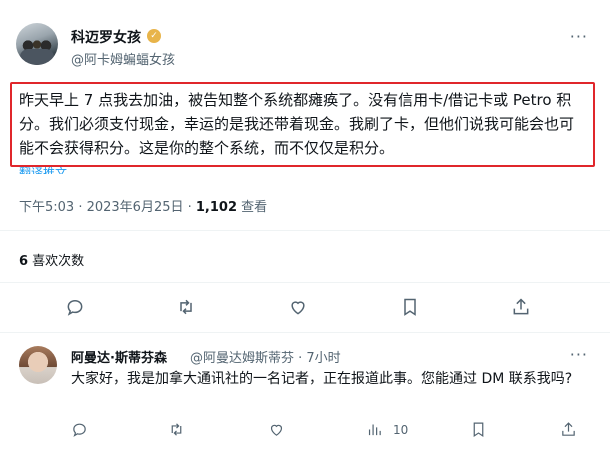 The width and height of the screenshot is (610, 456). I want to click on reply-views-count: 10, so click(401, 430).